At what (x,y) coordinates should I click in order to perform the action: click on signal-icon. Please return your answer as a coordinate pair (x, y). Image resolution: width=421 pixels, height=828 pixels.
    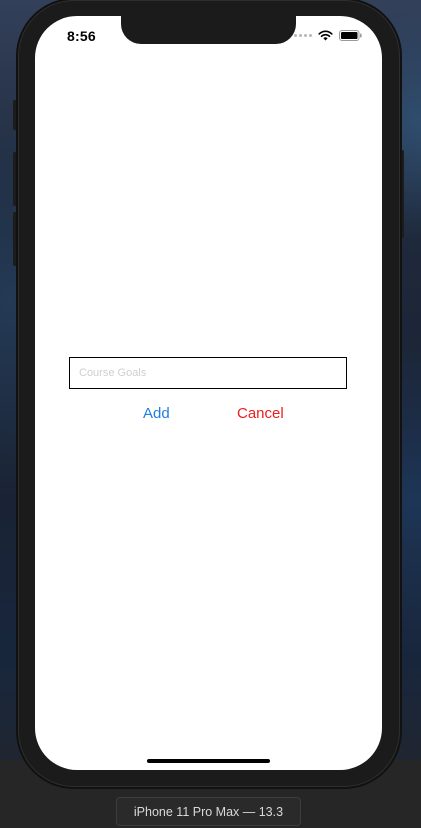
    Looking at the image, I should click on (303, 35).